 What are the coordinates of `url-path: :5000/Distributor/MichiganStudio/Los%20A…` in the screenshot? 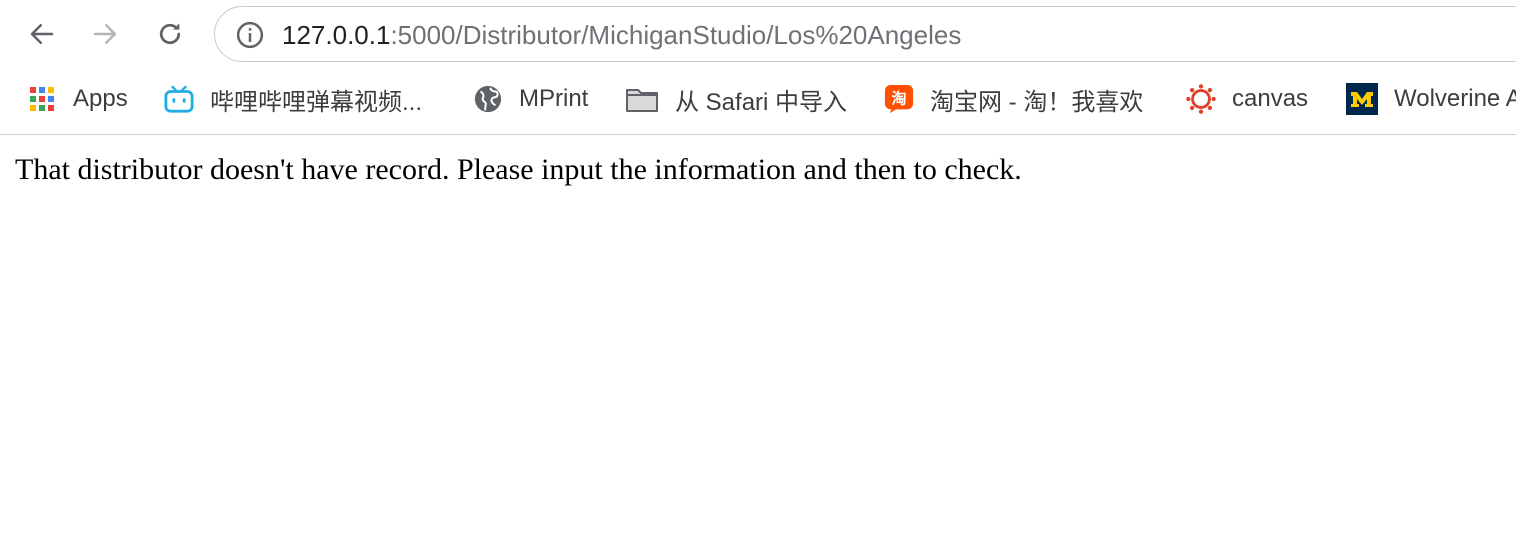 It's located at (676, 35).